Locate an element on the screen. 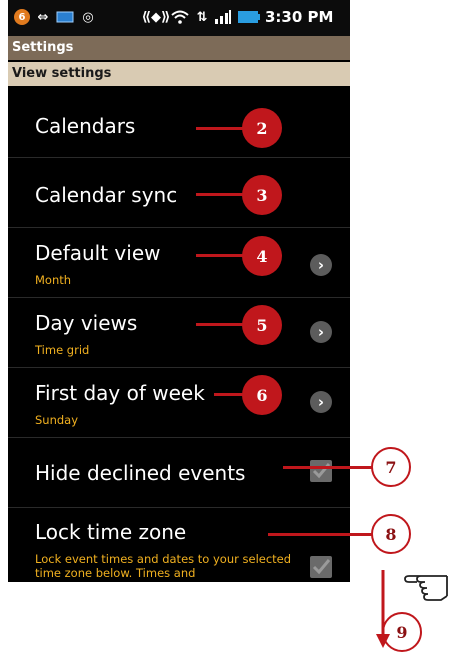  setting-calendars: Calendars is located at coordinates (179, 123).